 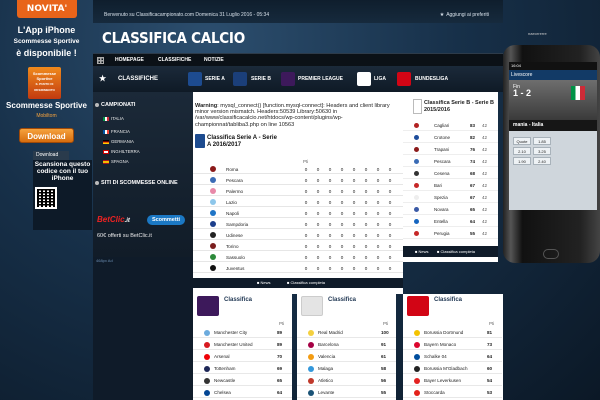 I want to click on team-name: Chelsea, so click(x=222, y=392).